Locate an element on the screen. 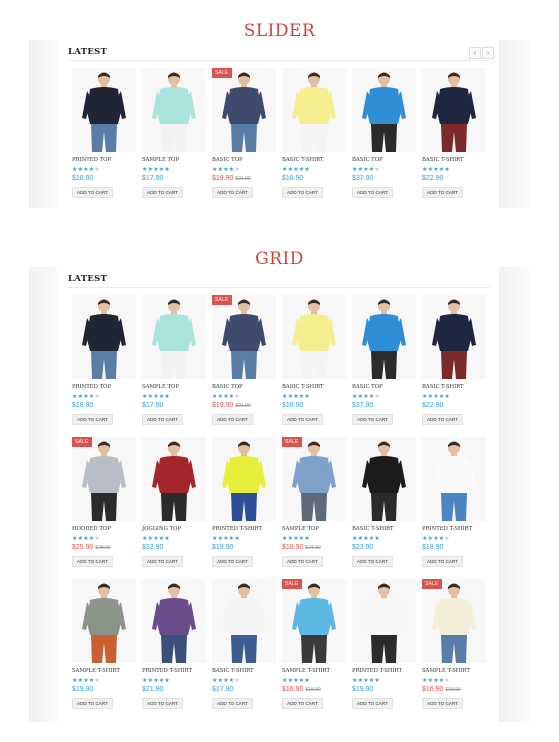 This screenshot has width=559, height=742. product-card: BASIC T-SHIRT ★★★★★ $17.90 ADD TO CART is located at coordinates (244, 644).